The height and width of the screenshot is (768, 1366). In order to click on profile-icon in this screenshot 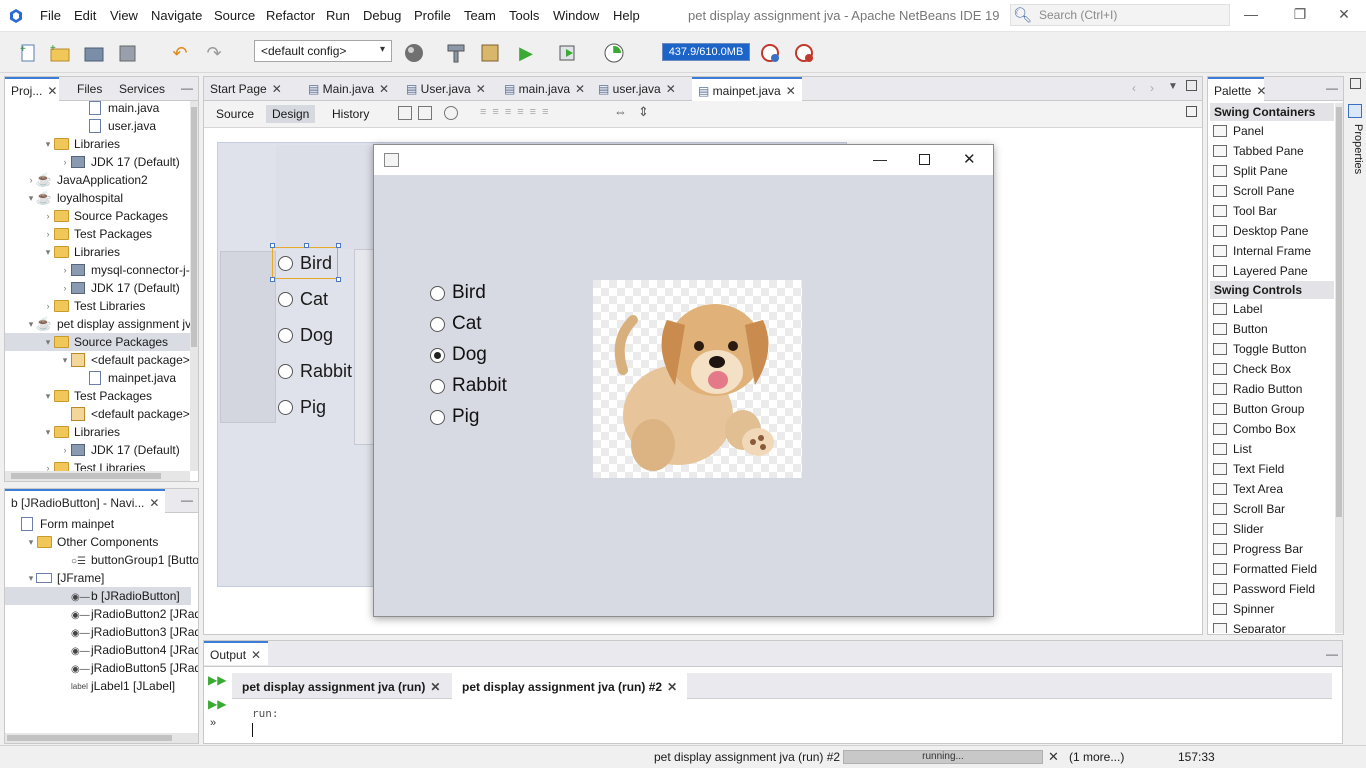, I will do `click(614, 53)`.